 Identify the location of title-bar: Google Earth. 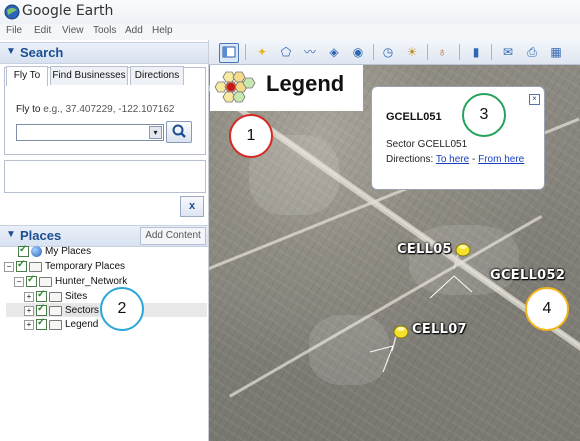
(290, 12).